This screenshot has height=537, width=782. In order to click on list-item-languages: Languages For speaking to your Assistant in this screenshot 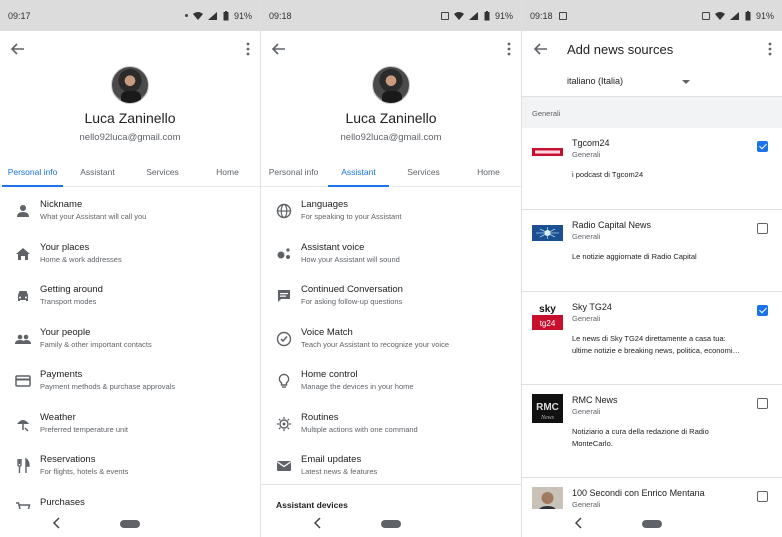, I will do `click(391, 216)`.